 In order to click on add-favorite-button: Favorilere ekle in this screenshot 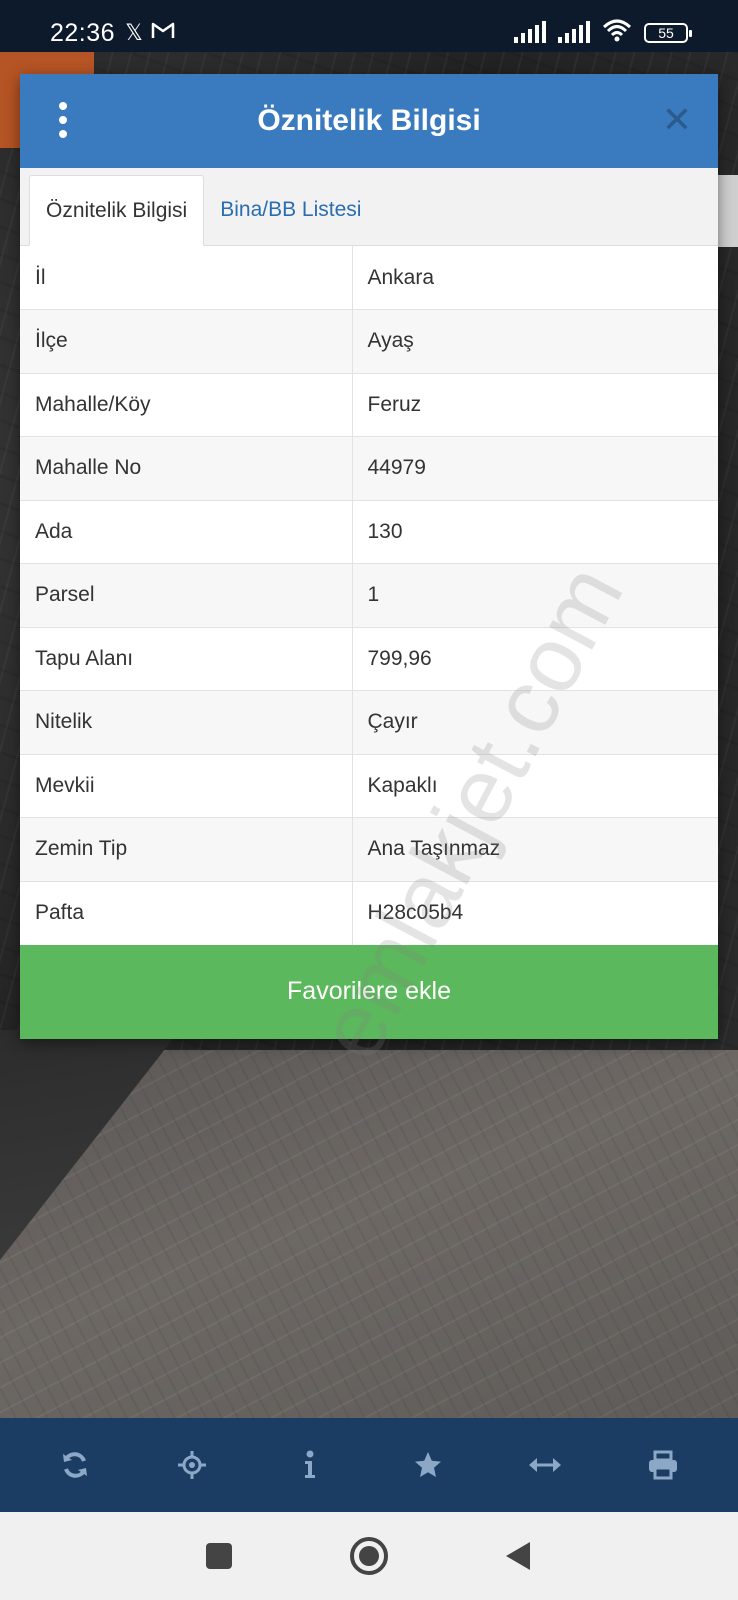, I will do `click(369, 991)`.